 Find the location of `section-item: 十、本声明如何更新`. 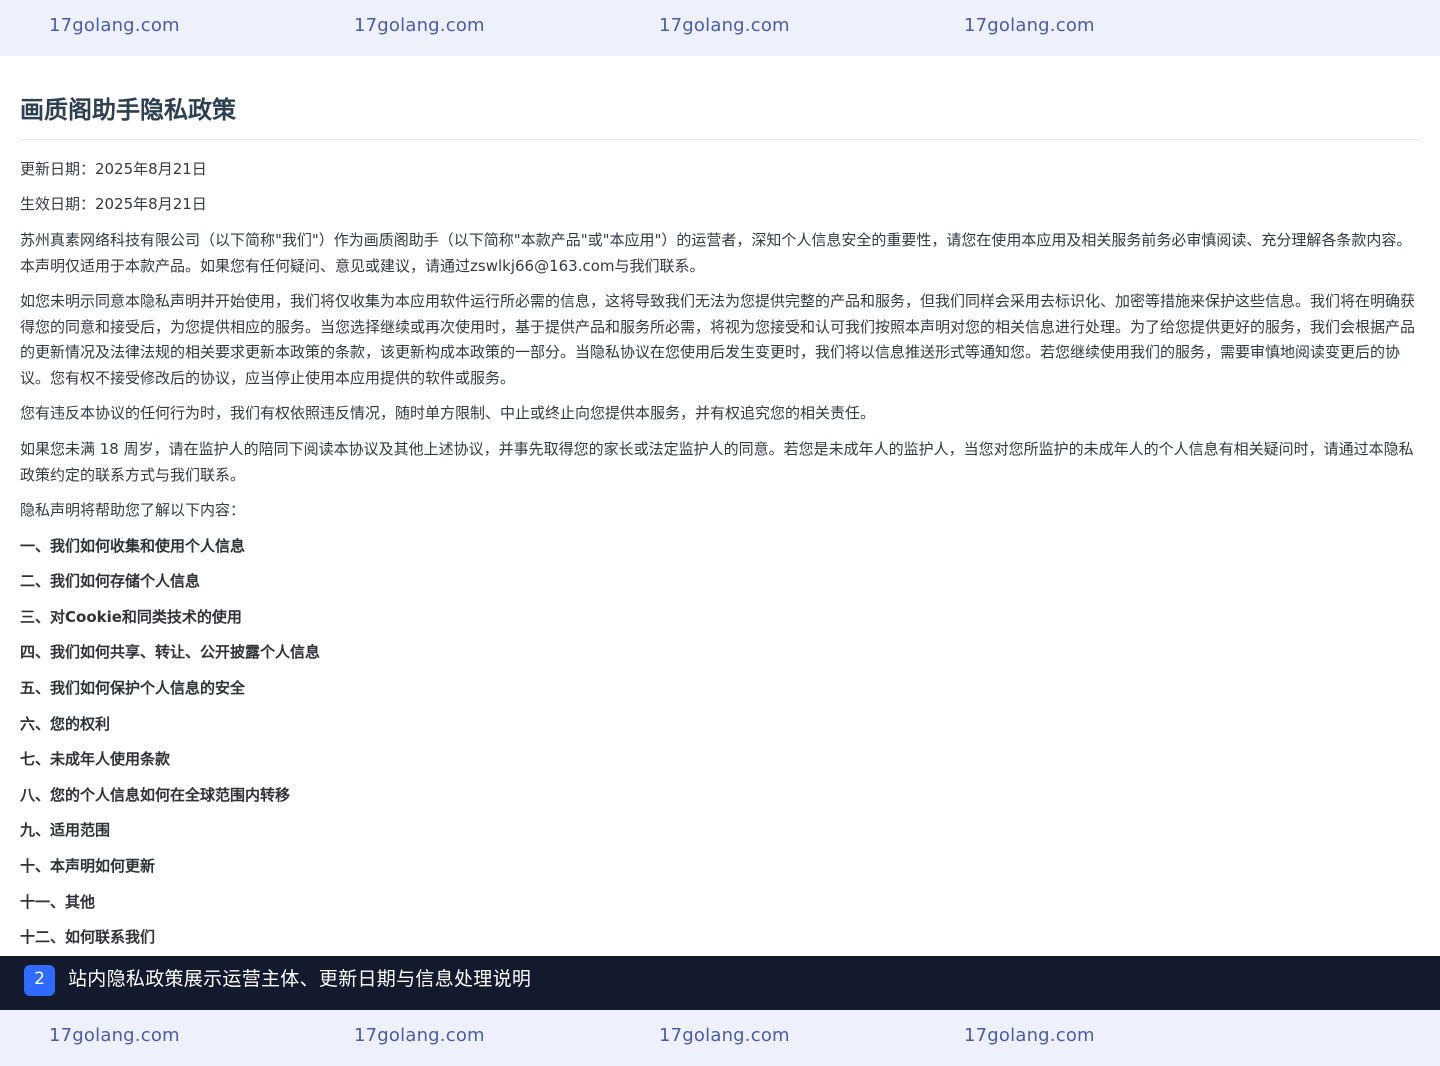

section-item: 十、本声明如何更新 is located at coordinates (88, 866).